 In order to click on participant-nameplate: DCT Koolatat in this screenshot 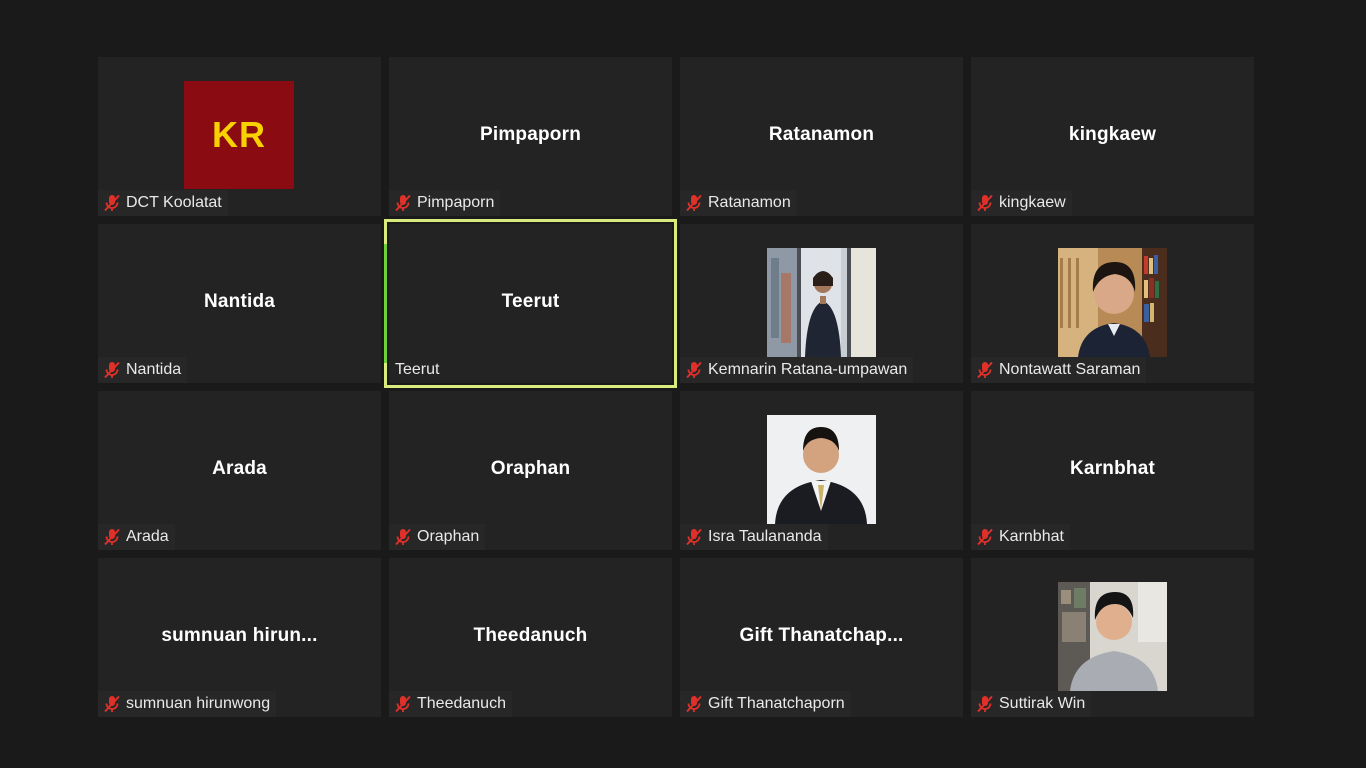, I will do `click(163, 203)`.